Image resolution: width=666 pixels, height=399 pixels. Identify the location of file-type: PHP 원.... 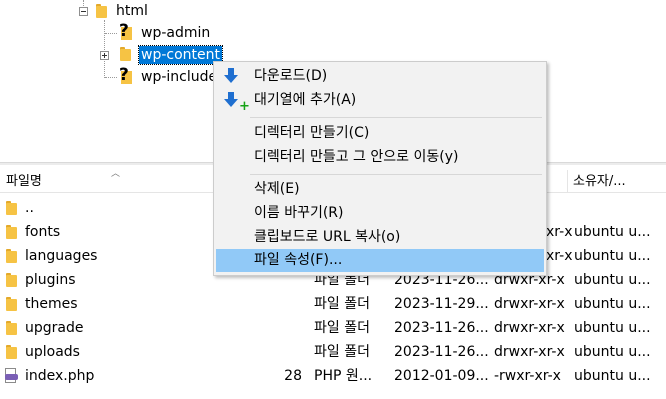
(343, 376).